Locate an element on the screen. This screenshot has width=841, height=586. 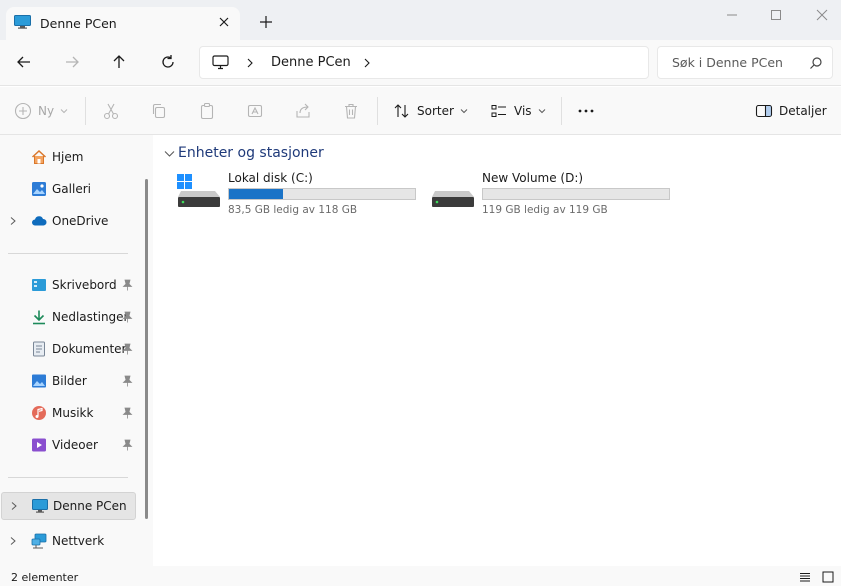
search-input: Søk i Denne PCen is located at coordinates (745, 62).